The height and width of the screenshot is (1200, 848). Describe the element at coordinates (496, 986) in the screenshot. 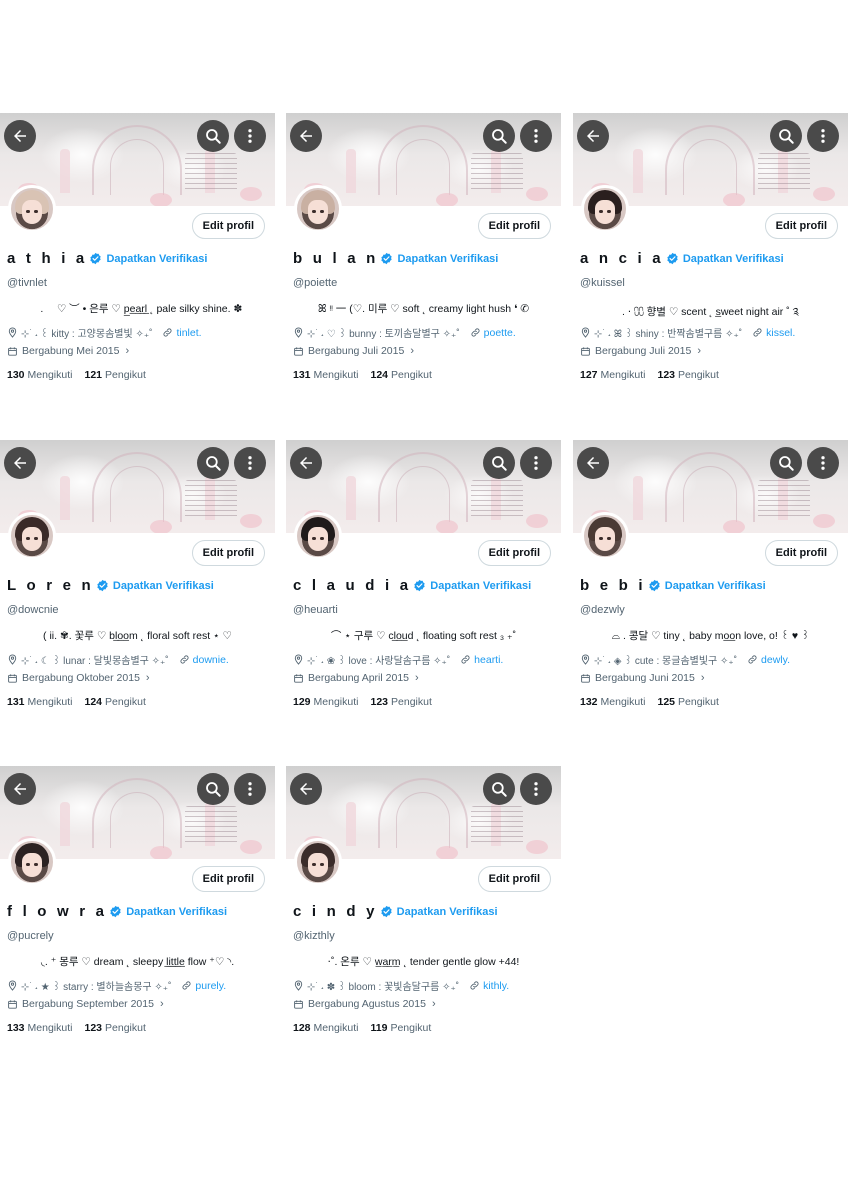

I see `website-link: kithly.` at that location.